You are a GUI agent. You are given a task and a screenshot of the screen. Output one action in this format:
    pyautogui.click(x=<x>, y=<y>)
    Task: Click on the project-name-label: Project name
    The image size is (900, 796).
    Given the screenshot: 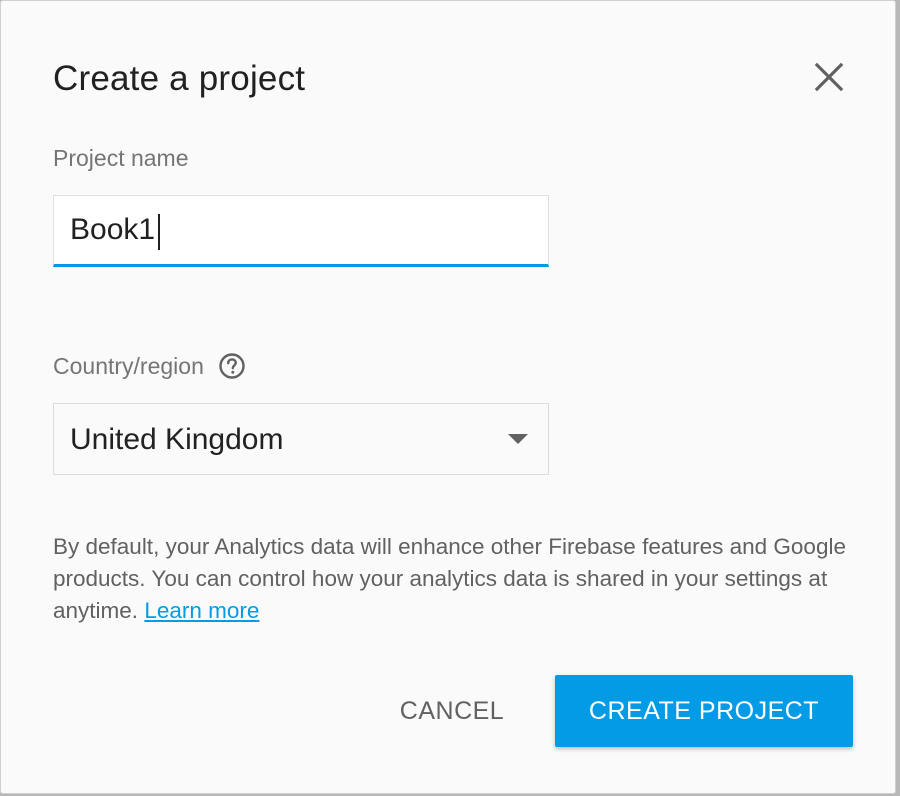 What is the action you would take?
    pyautogui.click(x=121, y=158)
    